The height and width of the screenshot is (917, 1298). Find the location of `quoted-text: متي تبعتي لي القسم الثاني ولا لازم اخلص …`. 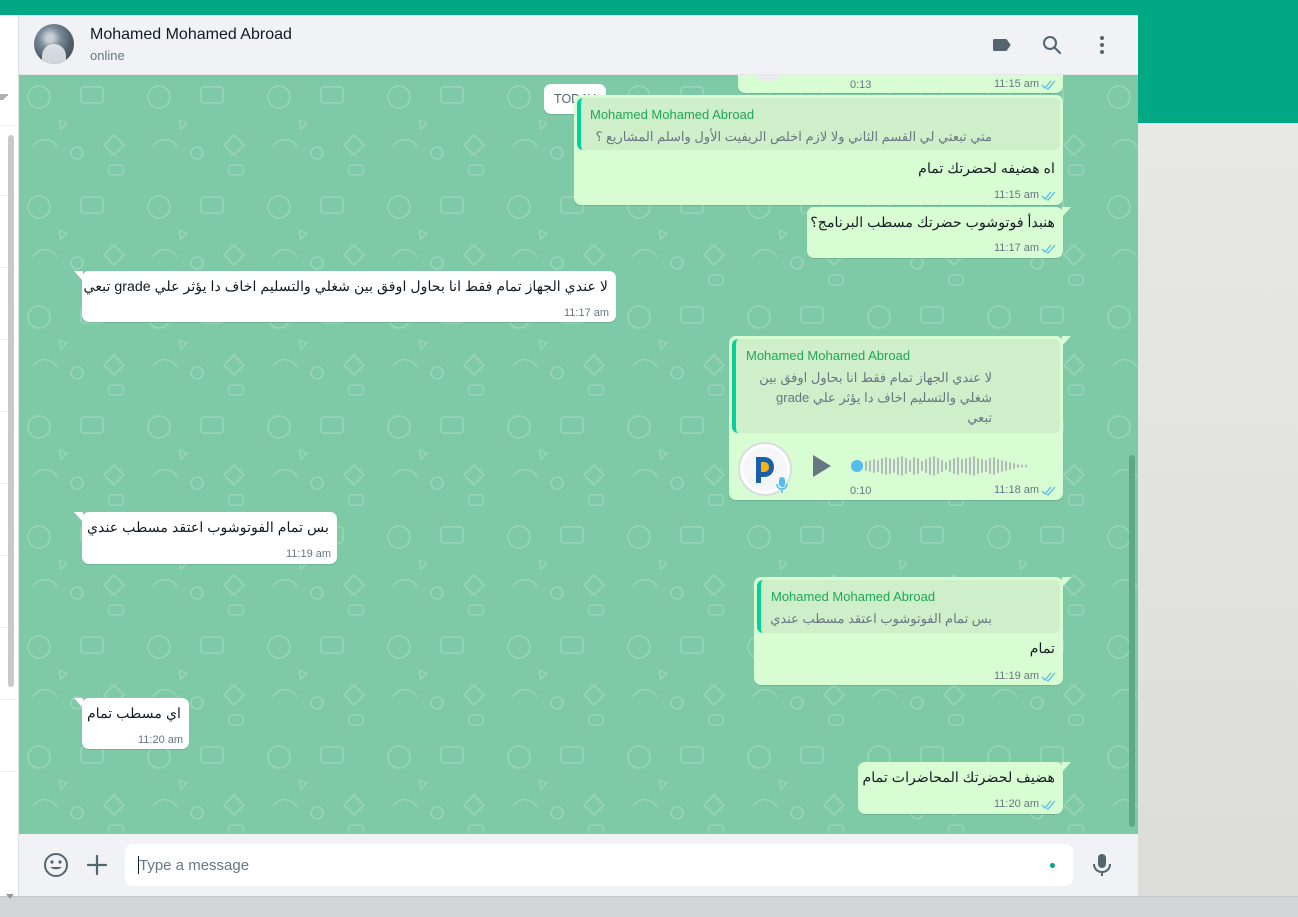

quoted-text: متي تبعتي لي القسم الثاني ولا لازم اخلص … is located at coordinates (793, 136).